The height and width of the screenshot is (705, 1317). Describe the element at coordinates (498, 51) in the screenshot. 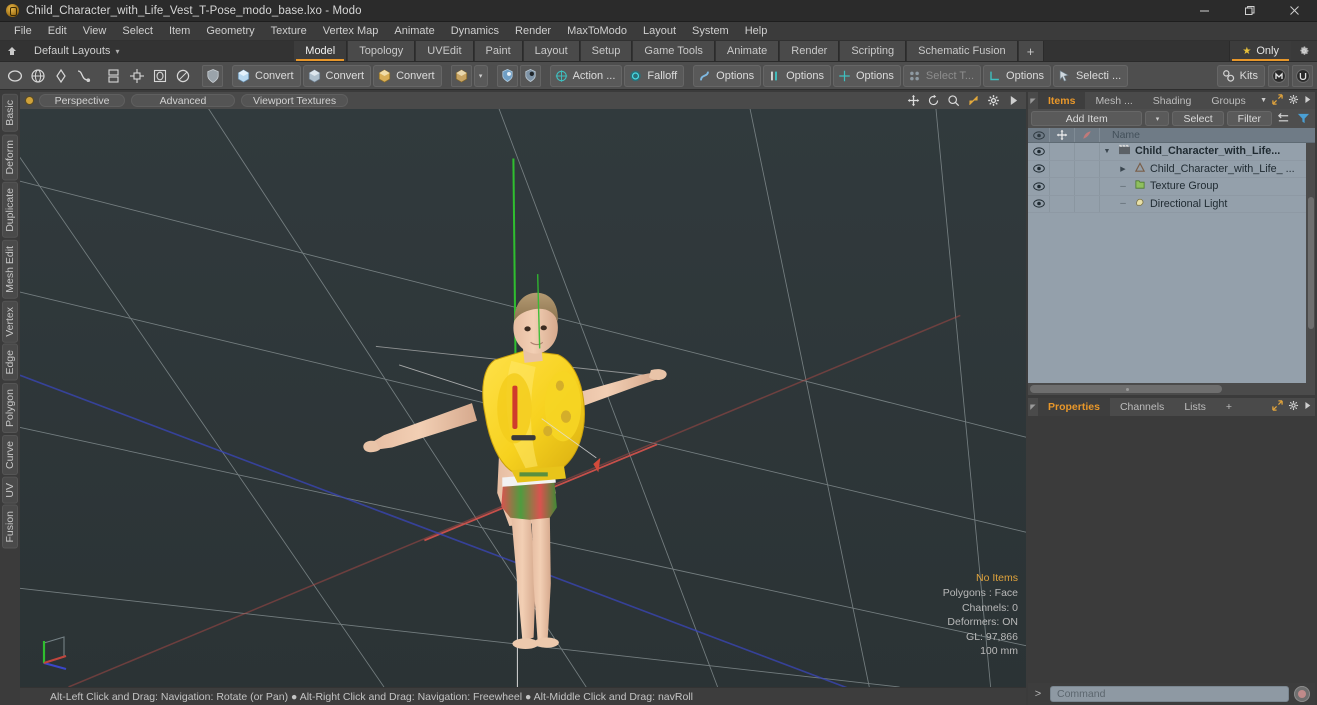

I see `tab-paint: Paint` at that location.